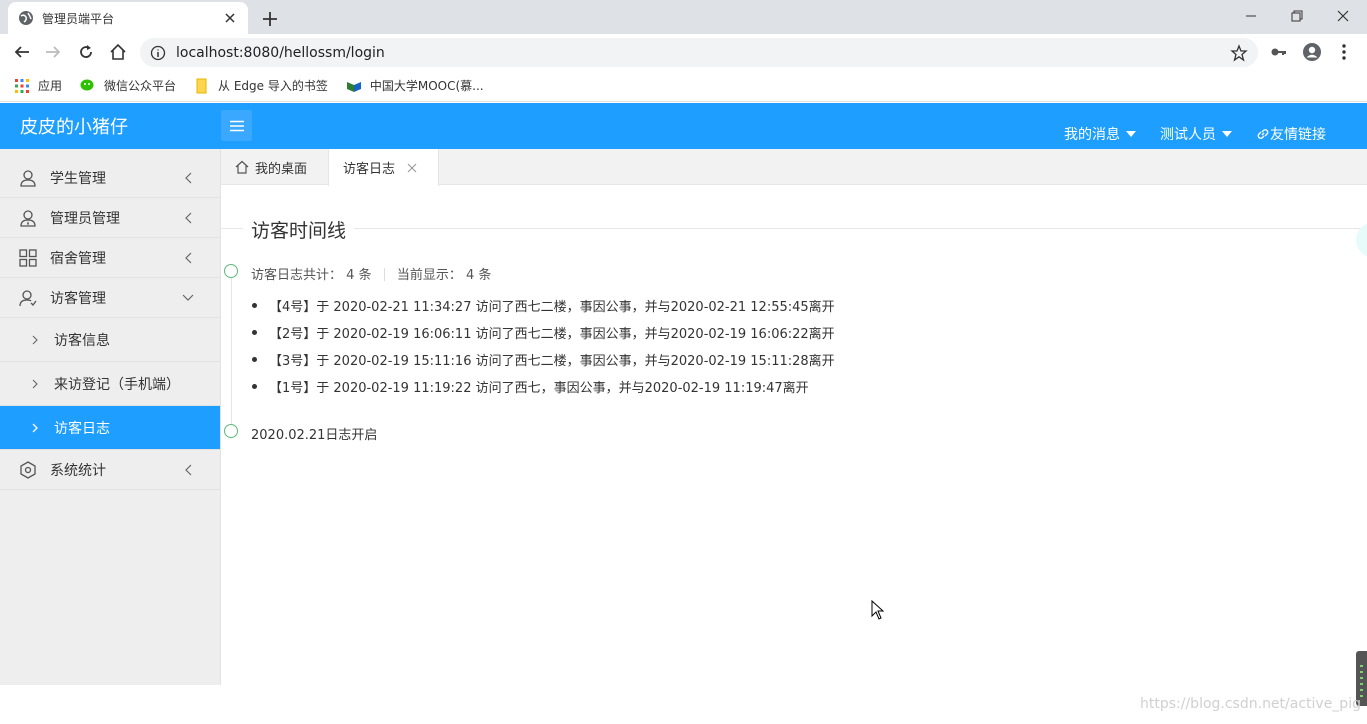 The image size is (1367, 724). I want to click on back-button, so click(22, 52).